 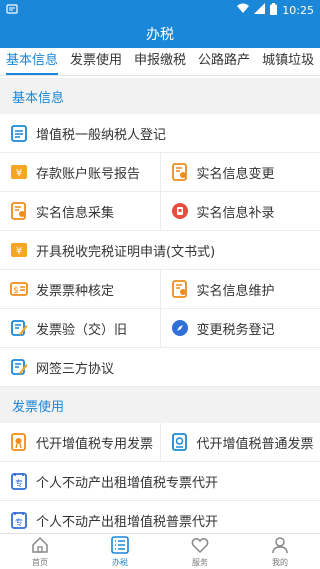 I want to click on nav-item-3: 我的, so click(x=280, y=551).